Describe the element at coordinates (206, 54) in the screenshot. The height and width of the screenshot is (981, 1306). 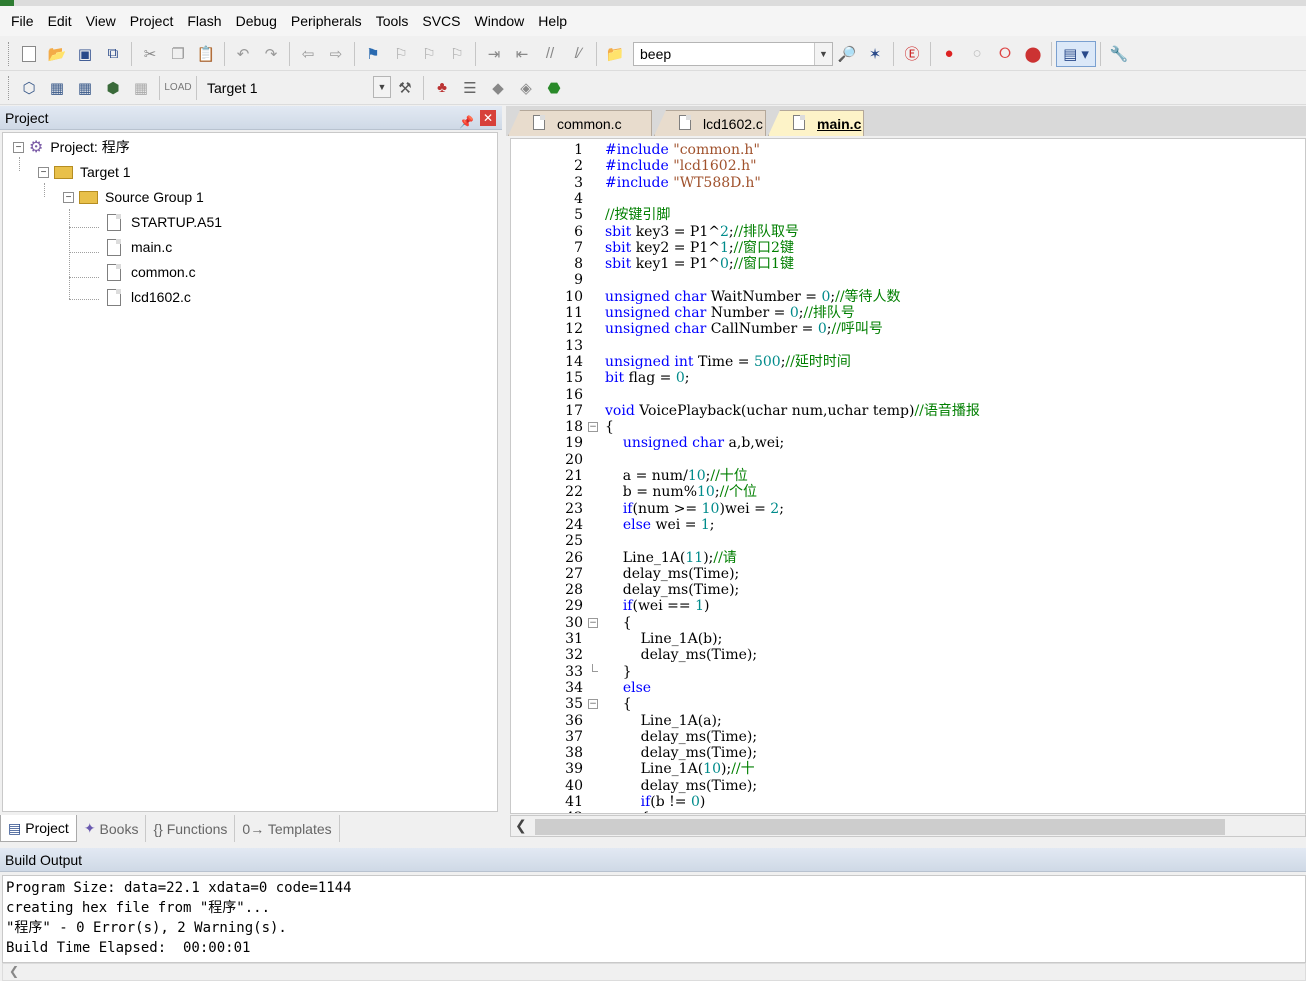
I see `paste-icon: 📋` at that location.